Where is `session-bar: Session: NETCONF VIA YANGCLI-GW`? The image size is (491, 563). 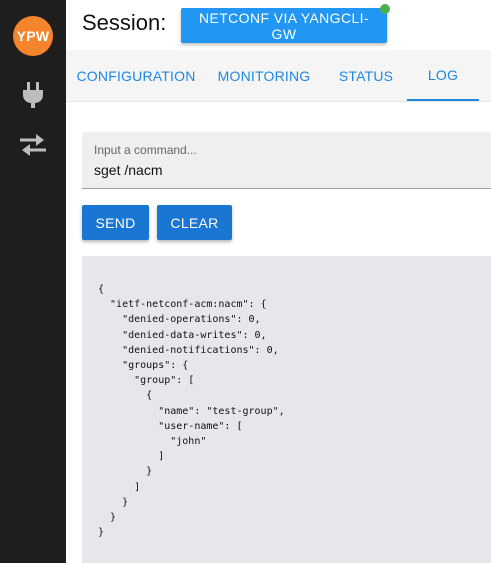 session-bar: Session: NETCONF VIA YANGCLI-GW is located at coordinates (278, 25).